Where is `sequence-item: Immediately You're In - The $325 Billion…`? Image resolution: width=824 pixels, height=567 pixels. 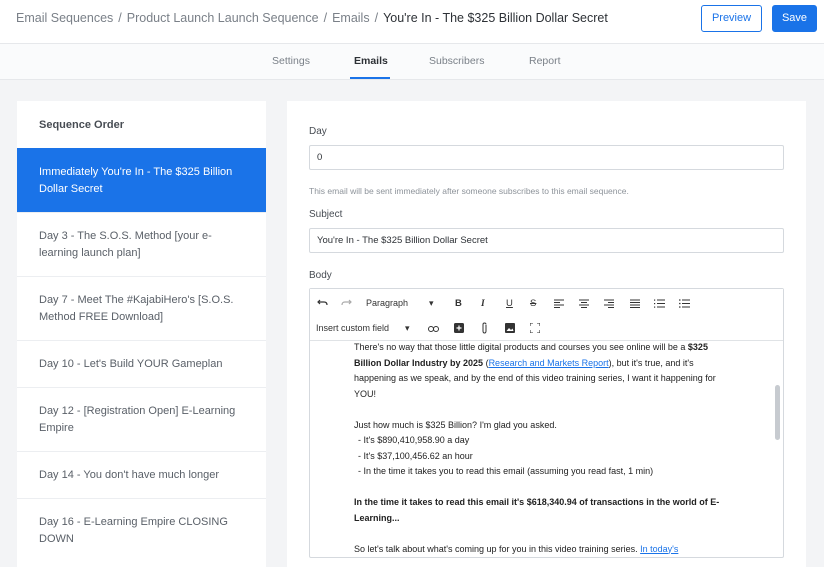 sequence-item: Immediately You're In - The $325 Billion… is located at coordinates (141, 180).